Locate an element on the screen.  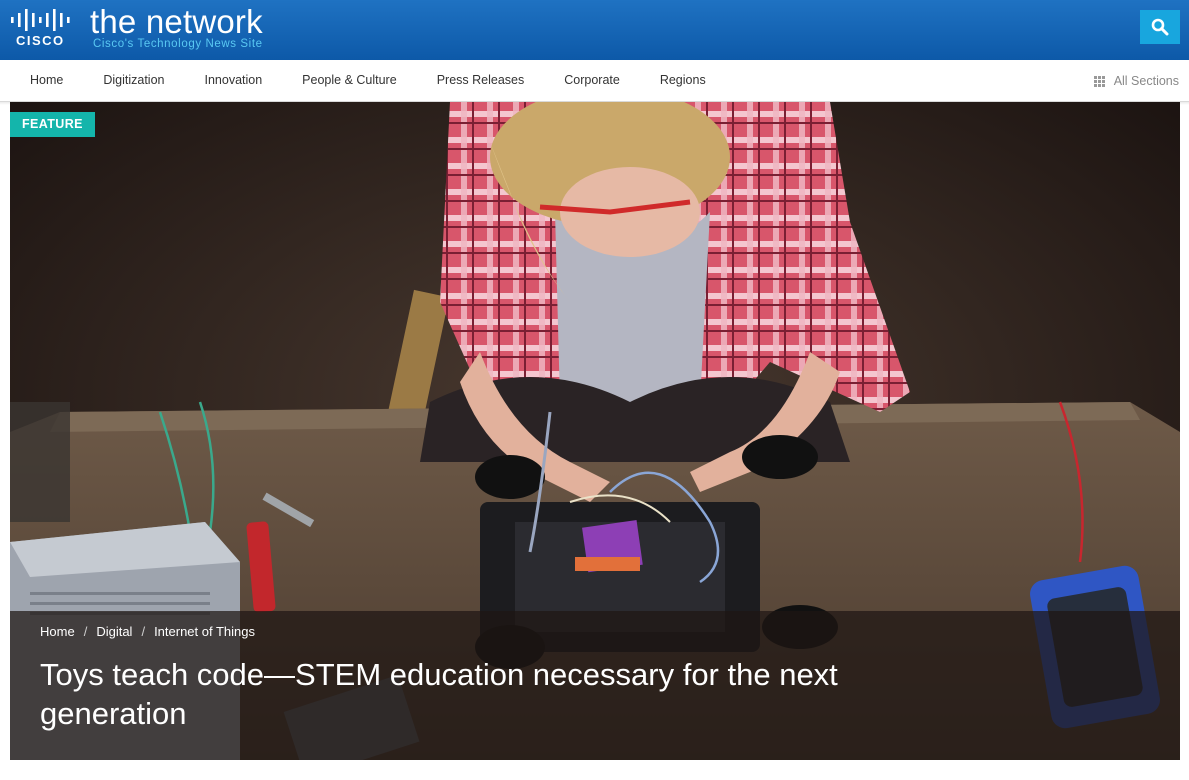
nav-item-digitization: Digitization is located at coordinates (133, 81).